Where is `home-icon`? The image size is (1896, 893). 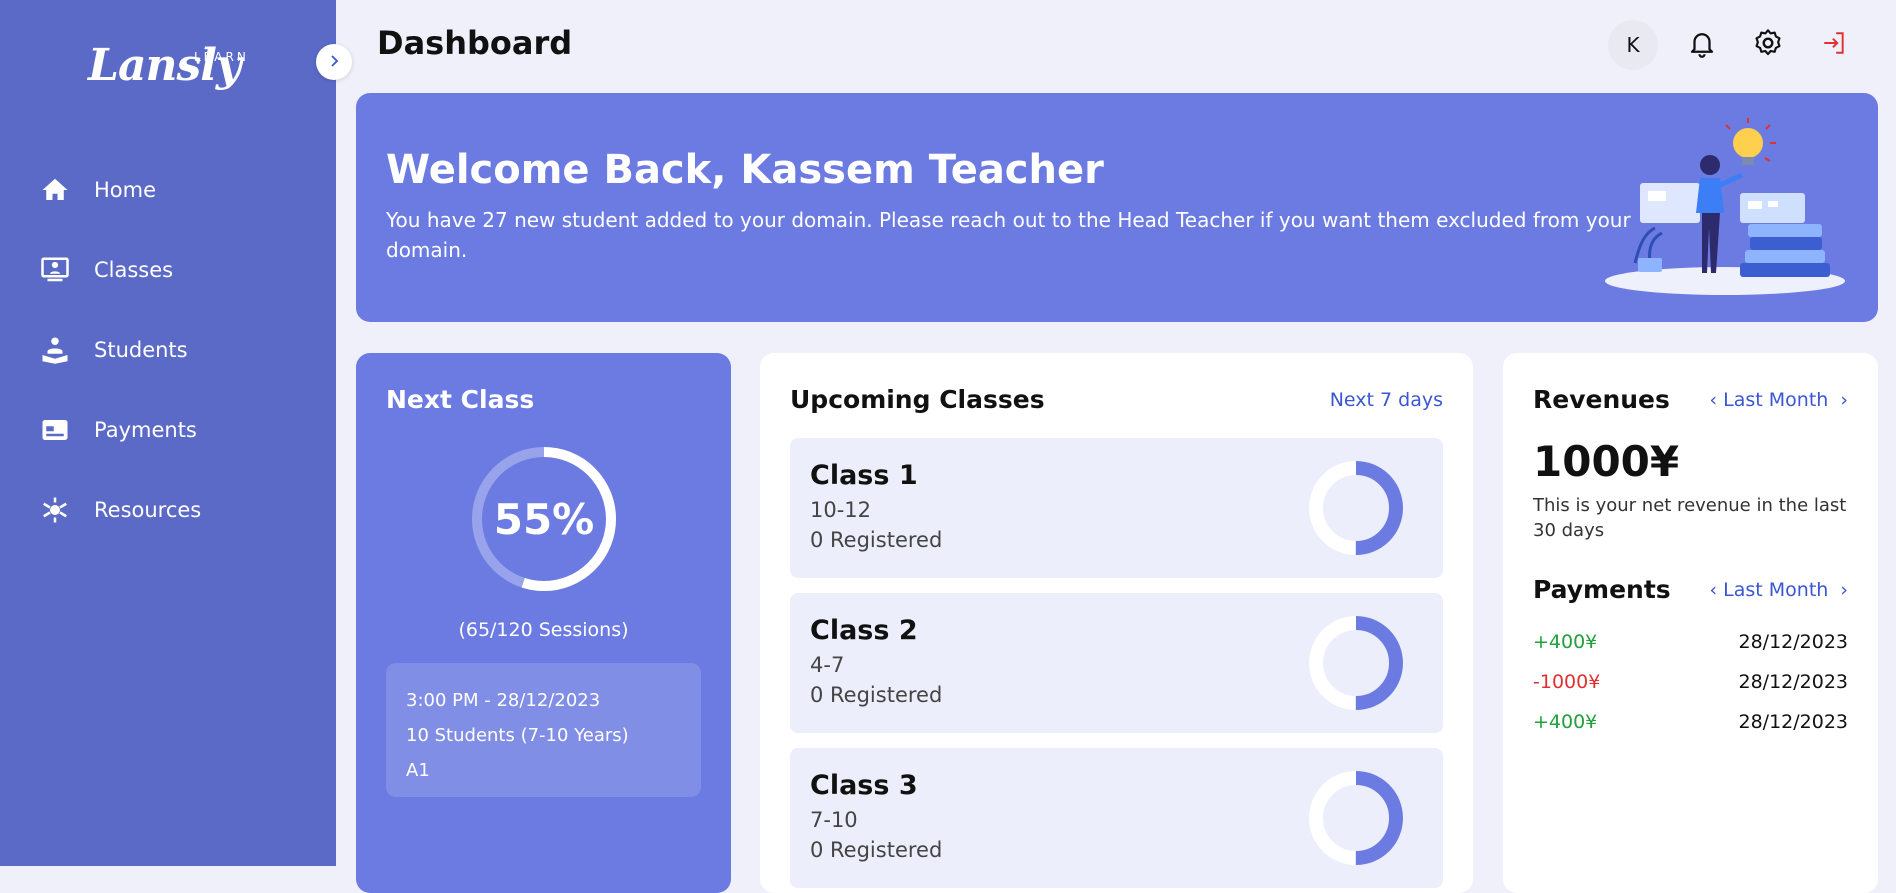 home-icon is located at coordinates (55, 190).